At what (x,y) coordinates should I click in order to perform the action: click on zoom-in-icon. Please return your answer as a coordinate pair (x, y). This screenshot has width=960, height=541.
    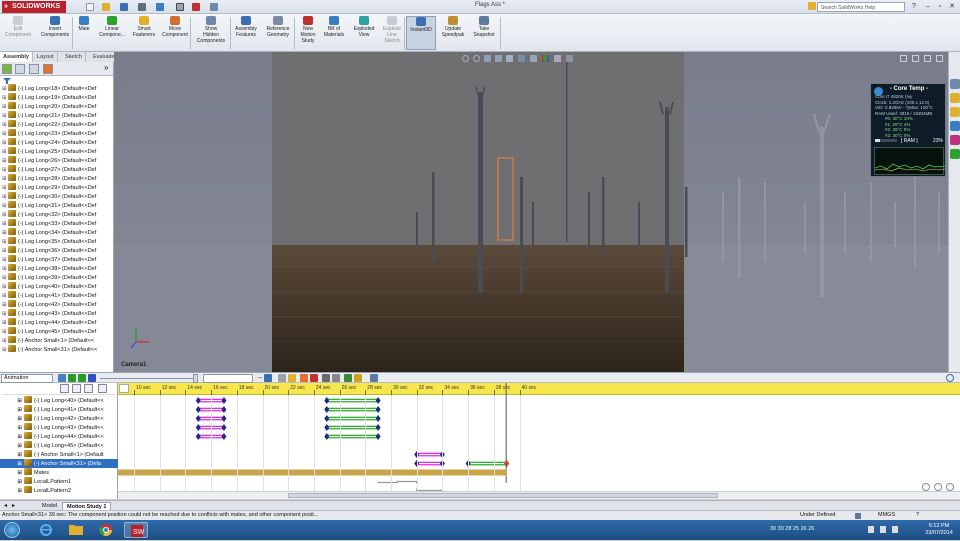
    Looking at the image, I should click on (926, 487).